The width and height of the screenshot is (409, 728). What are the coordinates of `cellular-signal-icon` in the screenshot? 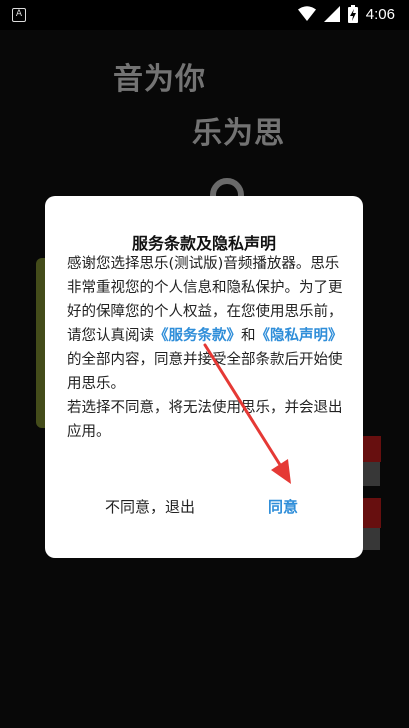 It's located at (331, 14).